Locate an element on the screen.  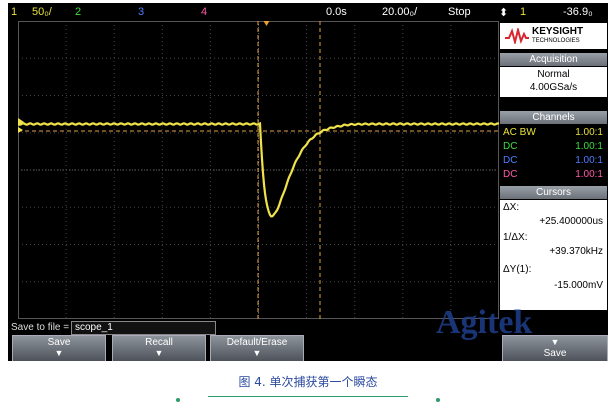
trigger-level: -36.9₀ is located at coordinates (578, 12).